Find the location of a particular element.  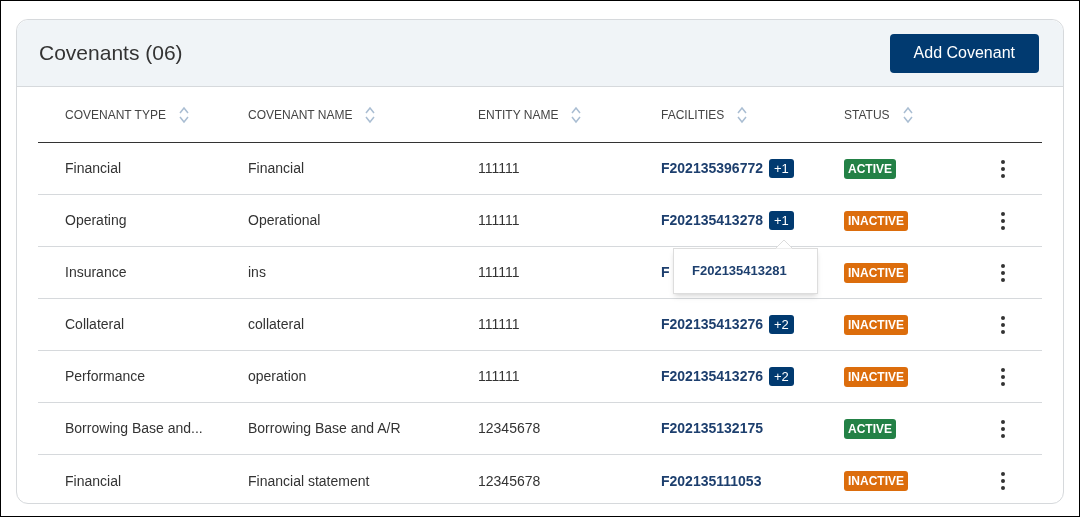

table-cell: operation is located at coordinates (277, 376).